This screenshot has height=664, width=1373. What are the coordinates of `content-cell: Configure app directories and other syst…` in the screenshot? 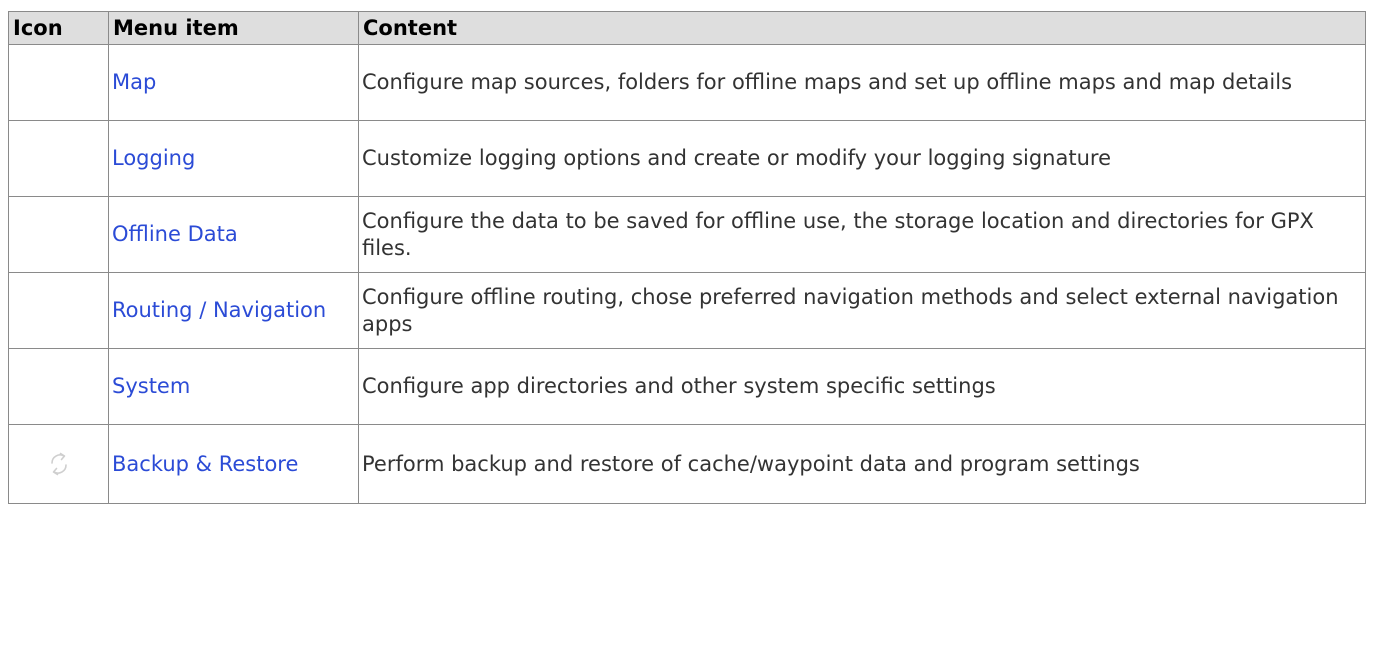 It's located at (862, 386).